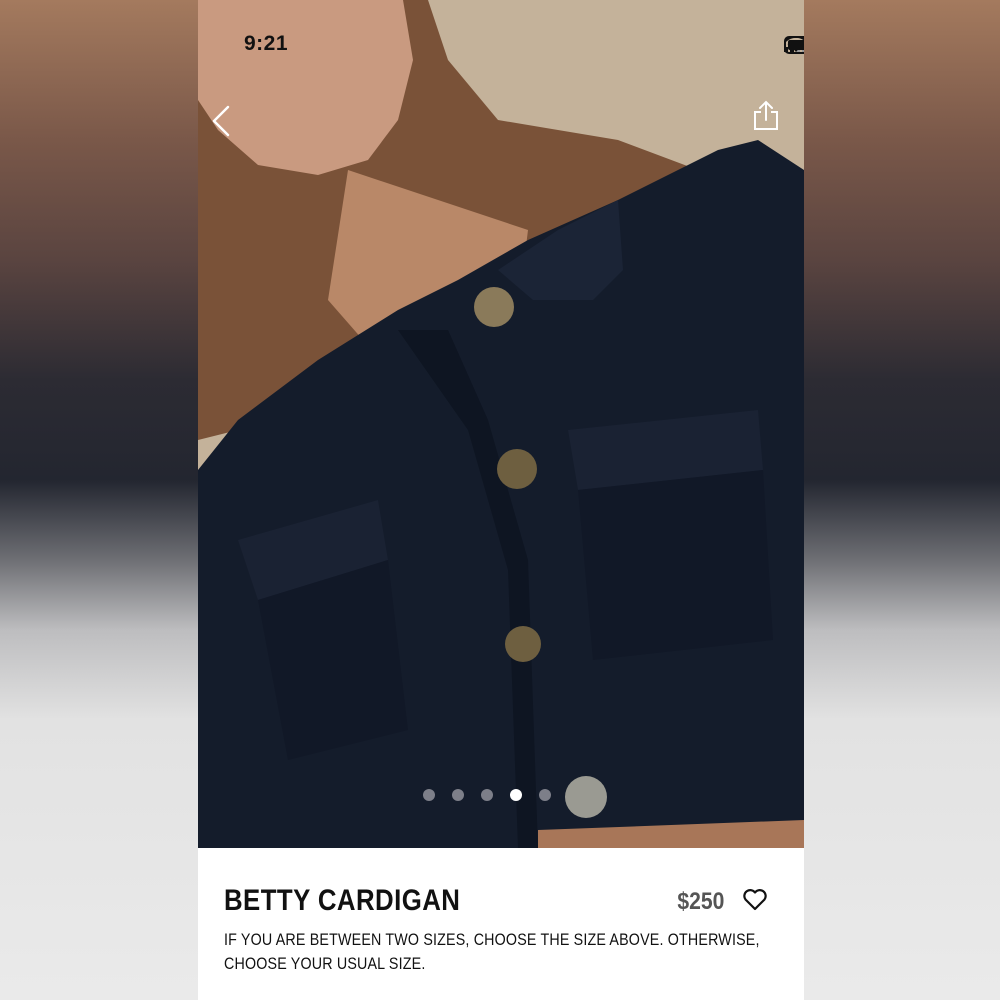 The image size is (1000, 1000). I want to click on chevron-left-icon, so click(221, 121).